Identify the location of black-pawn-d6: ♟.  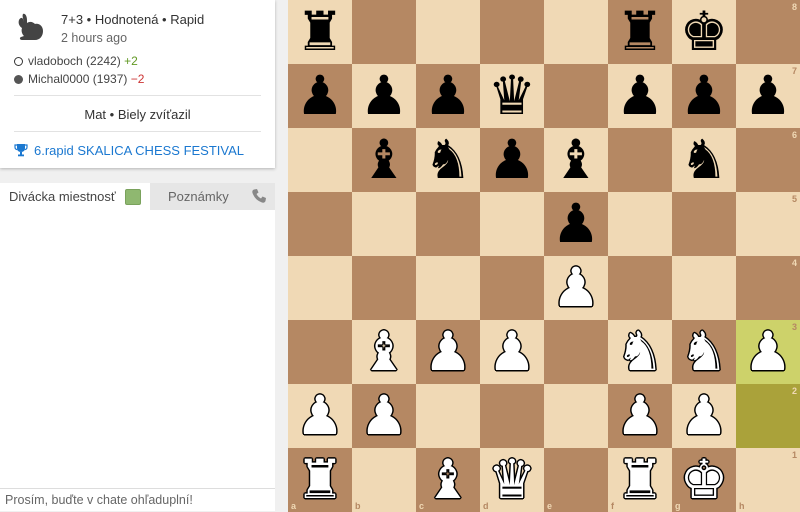
(512, 160).